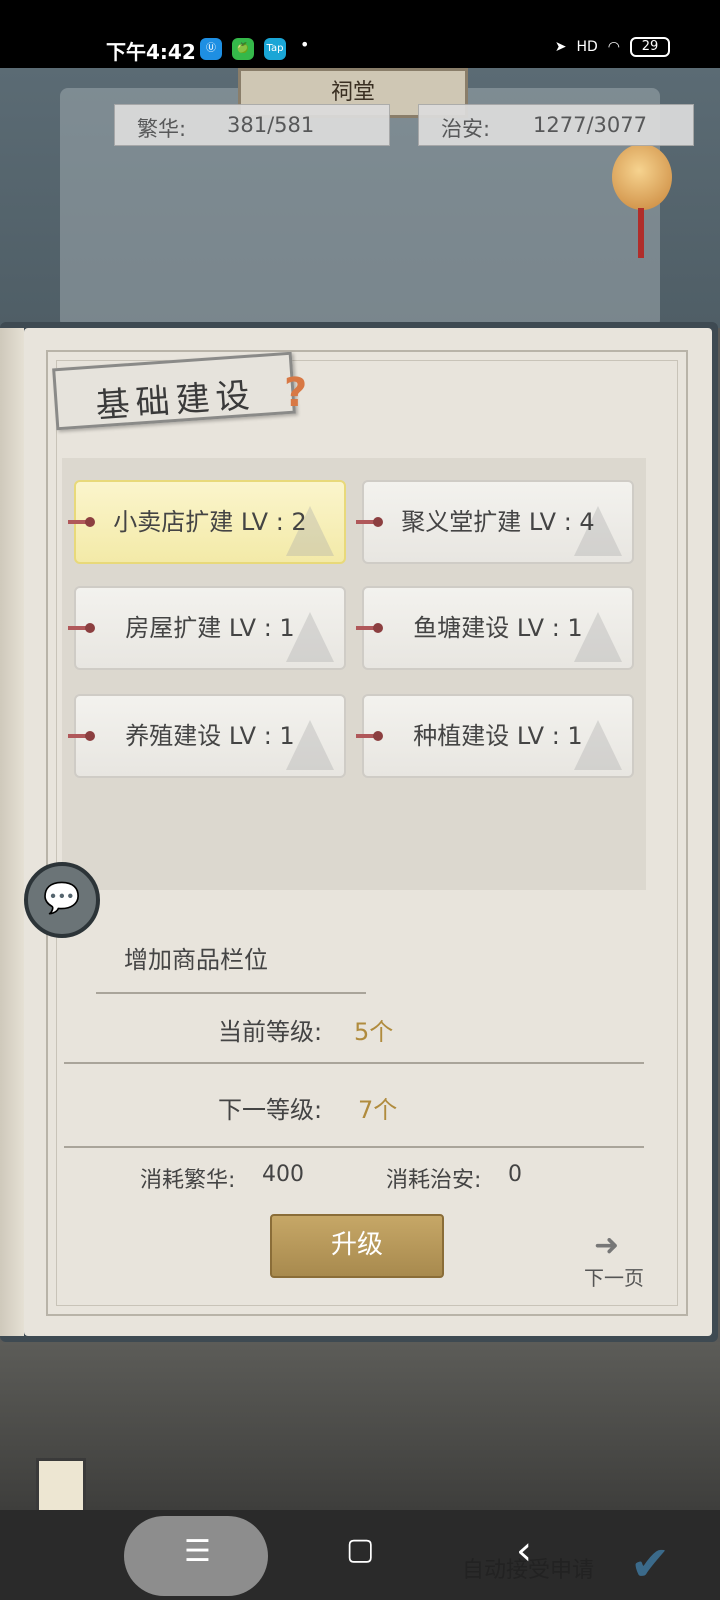 The image size is (720, 1600). I want to click on build-card-fishpond: 鱼塘建设 LV : 1, so click(495, 628).